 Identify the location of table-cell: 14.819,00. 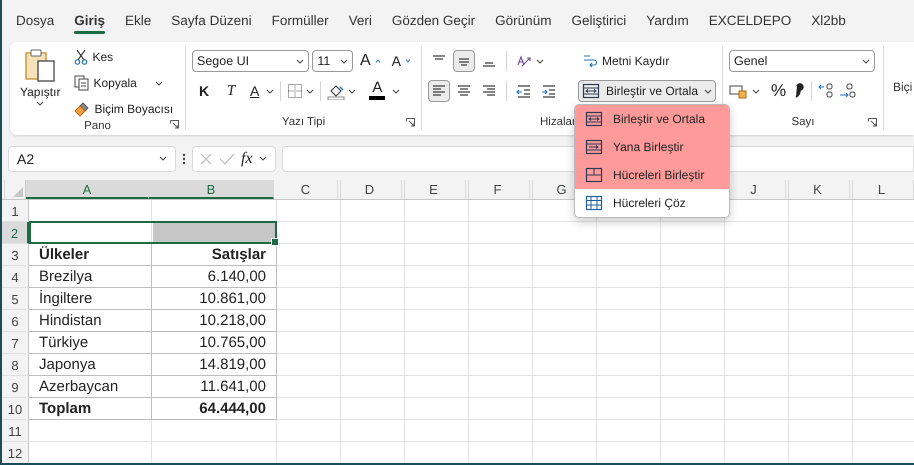
(214, 365).